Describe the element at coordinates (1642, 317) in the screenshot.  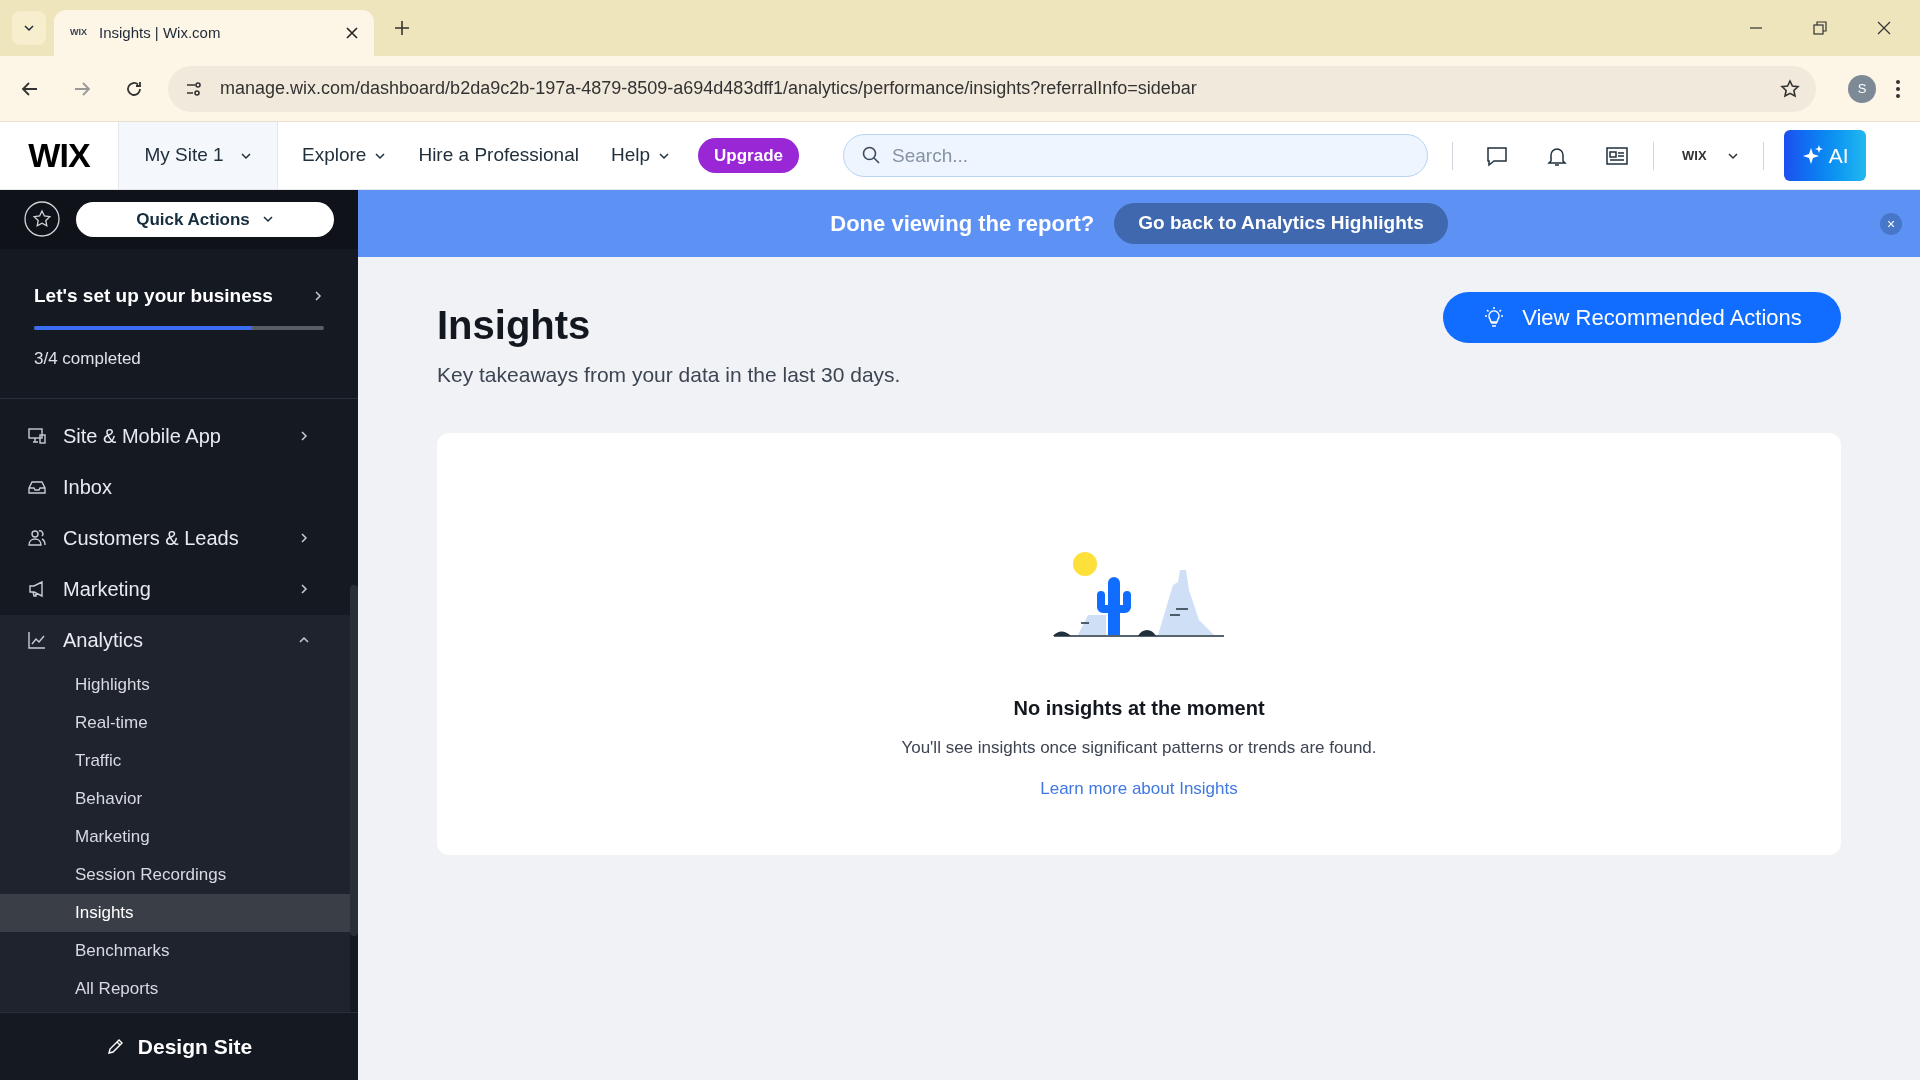
I see `view-recommended-actions-button: View Recommended Actions` at that location.